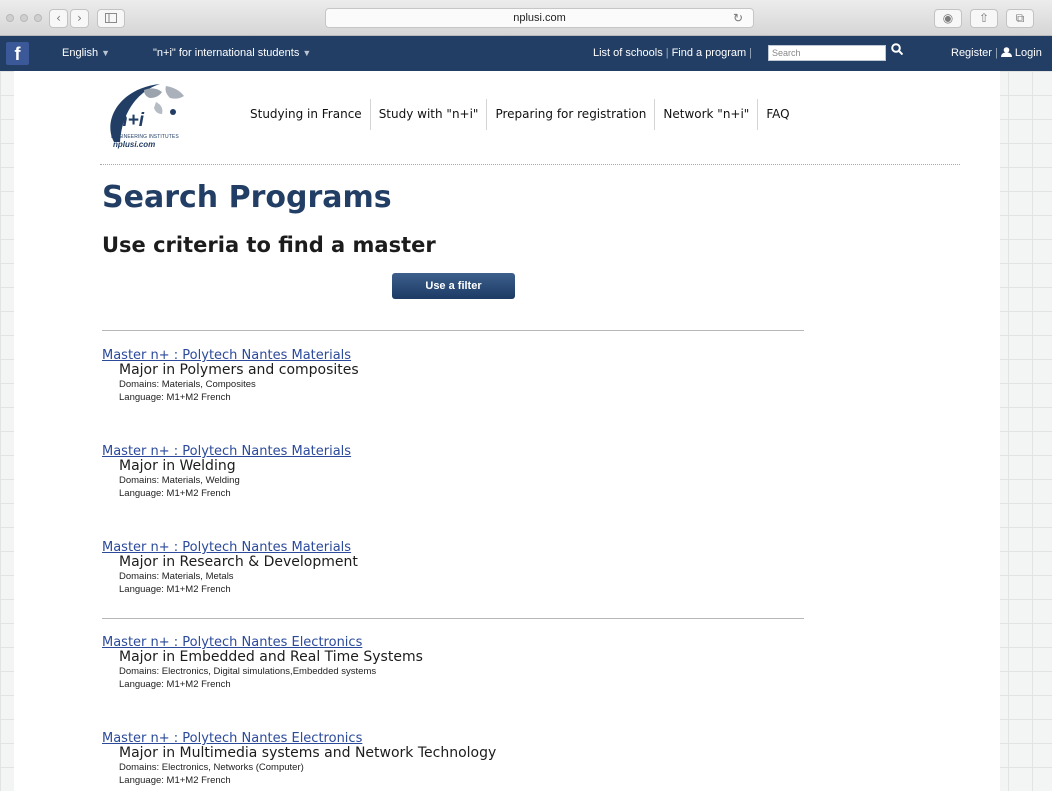  I want to click on user-icon, so click(1006, 53).